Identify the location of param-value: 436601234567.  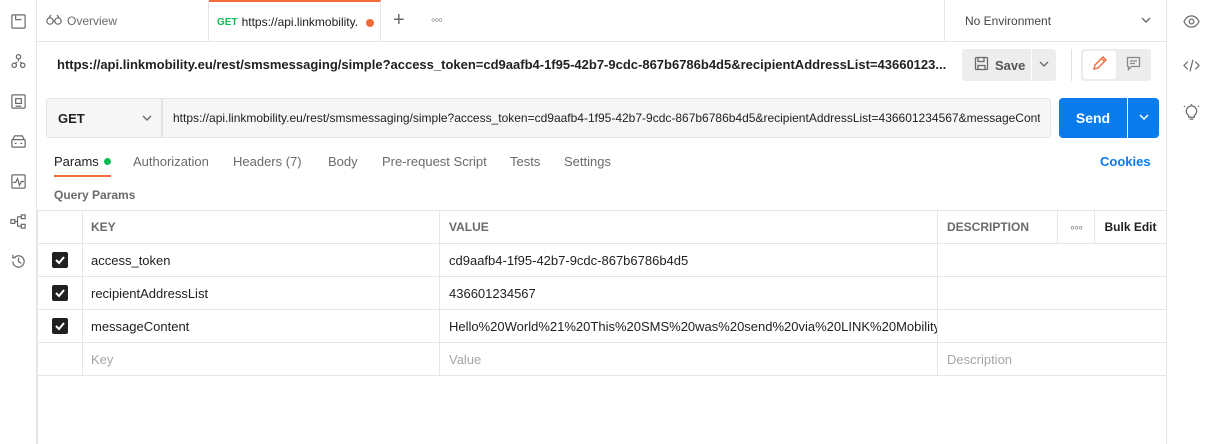
(689, 293).